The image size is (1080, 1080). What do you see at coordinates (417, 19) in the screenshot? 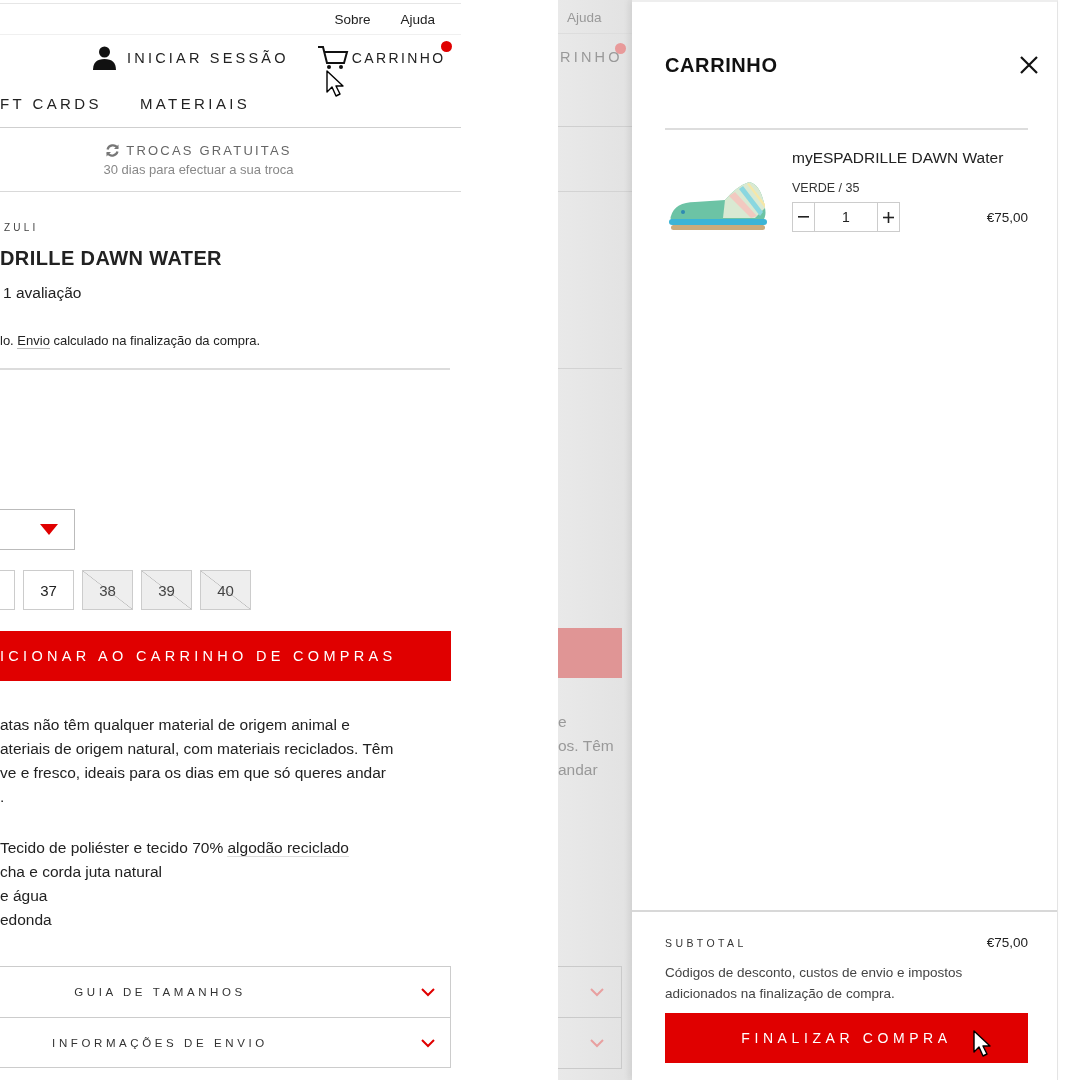
I see `utility-link: Ajuda` at bounding box center [417, 19].